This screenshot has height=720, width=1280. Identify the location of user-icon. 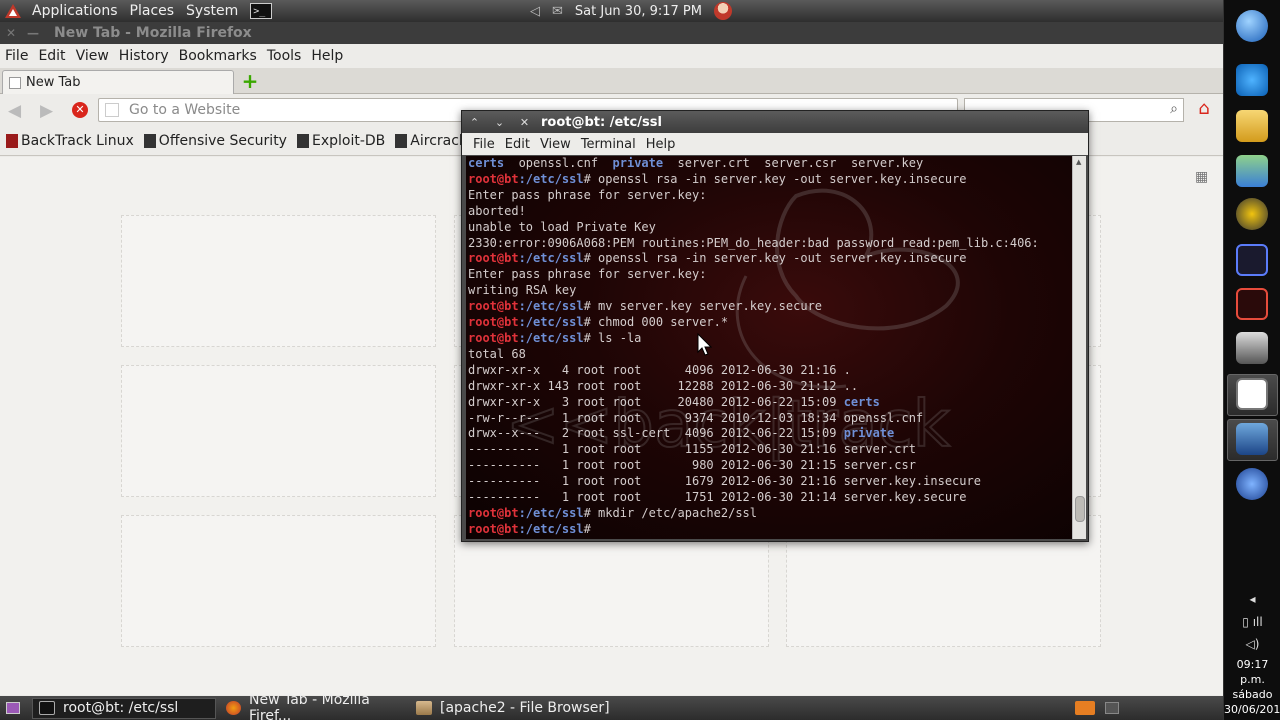
(723, 11).